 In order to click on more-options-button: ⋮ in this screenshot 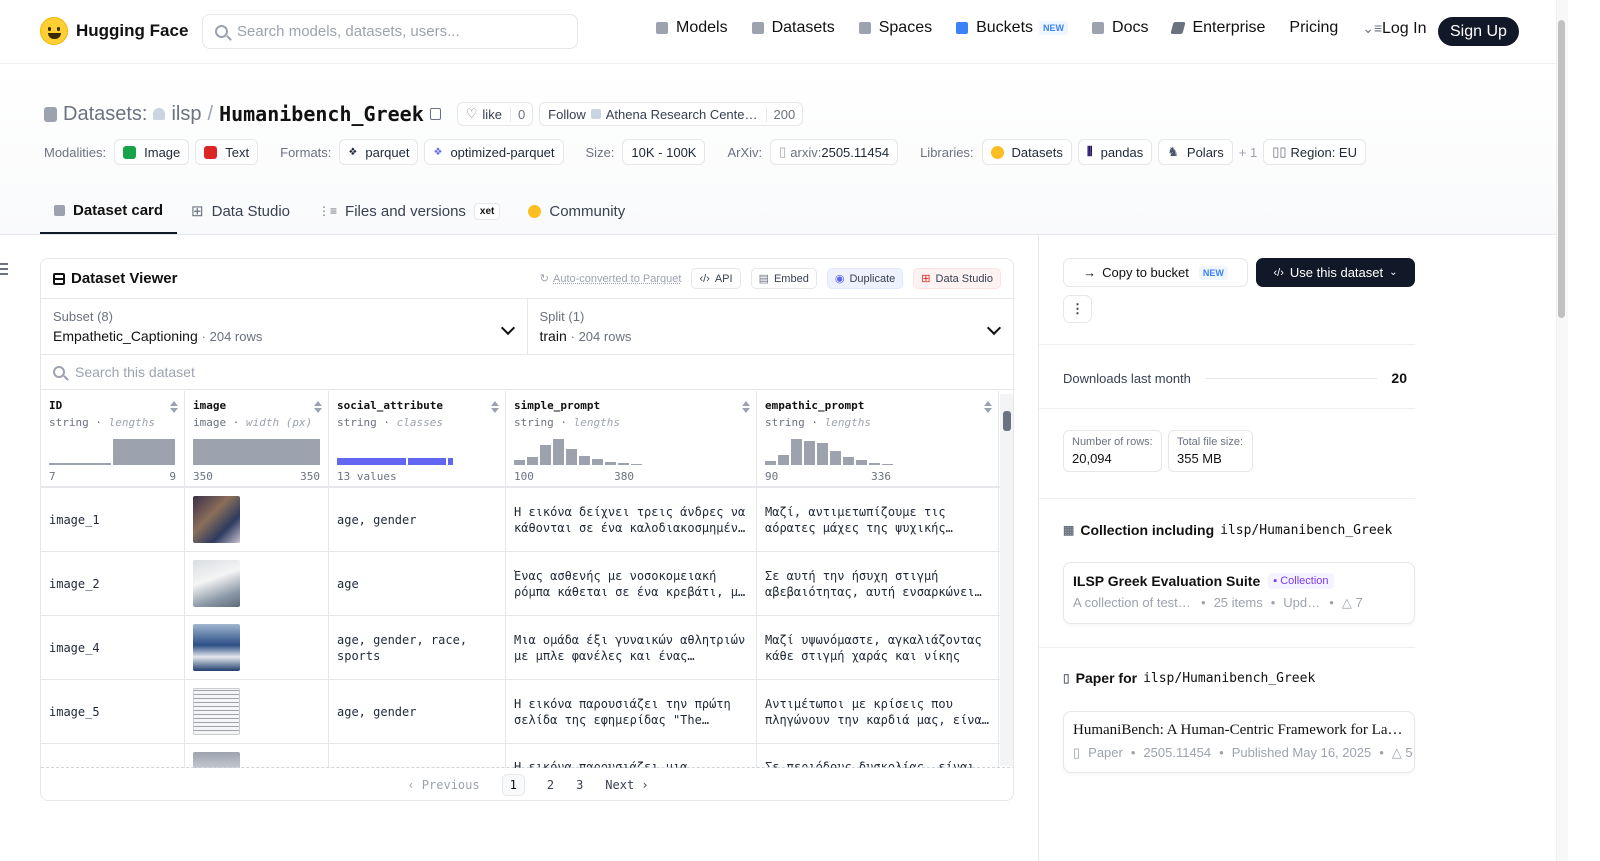, I will do `click(1077, 309)`.